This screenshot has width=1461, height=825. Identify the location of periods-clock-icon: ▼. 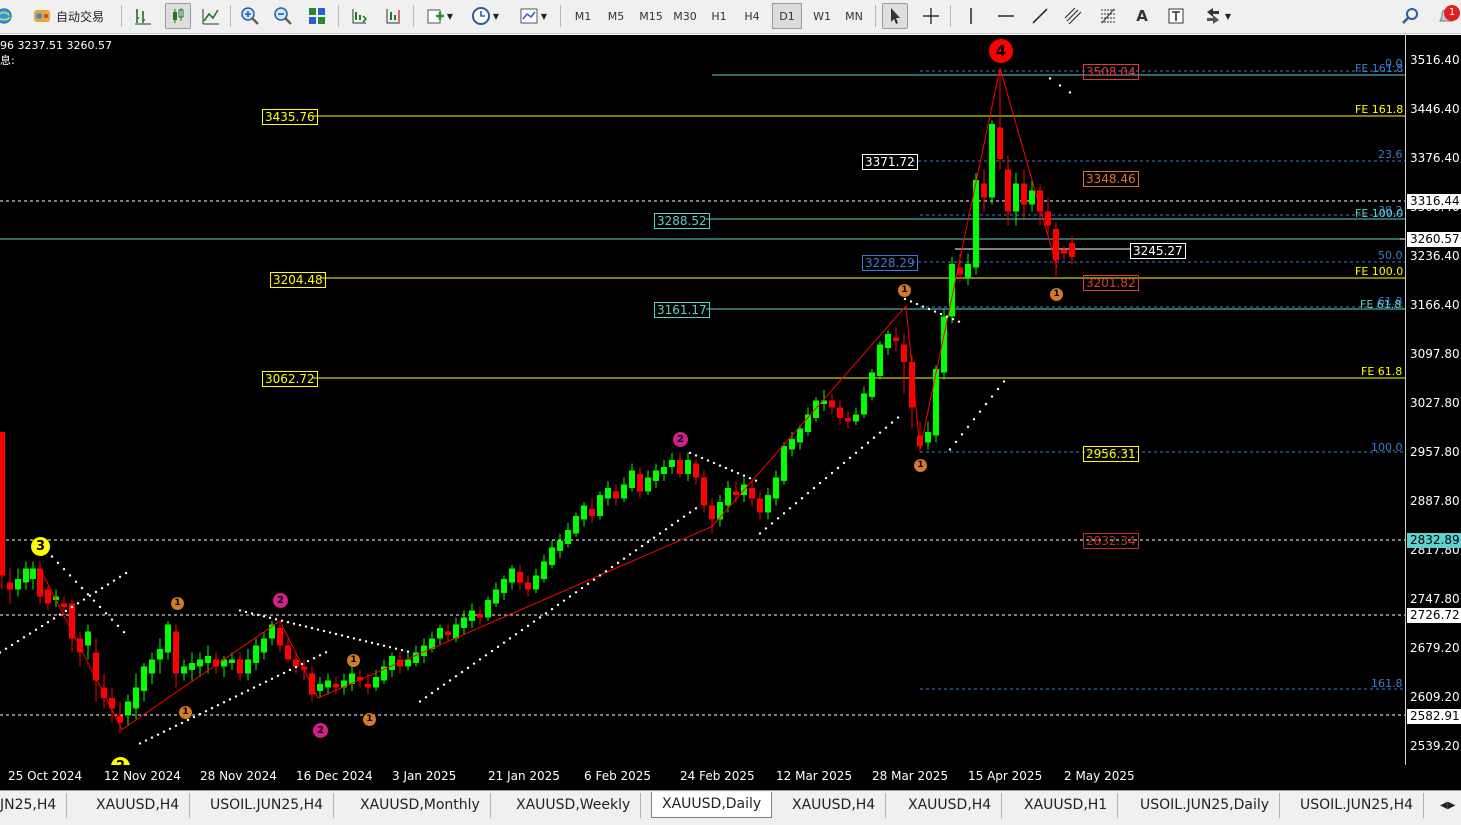
(485, 16).